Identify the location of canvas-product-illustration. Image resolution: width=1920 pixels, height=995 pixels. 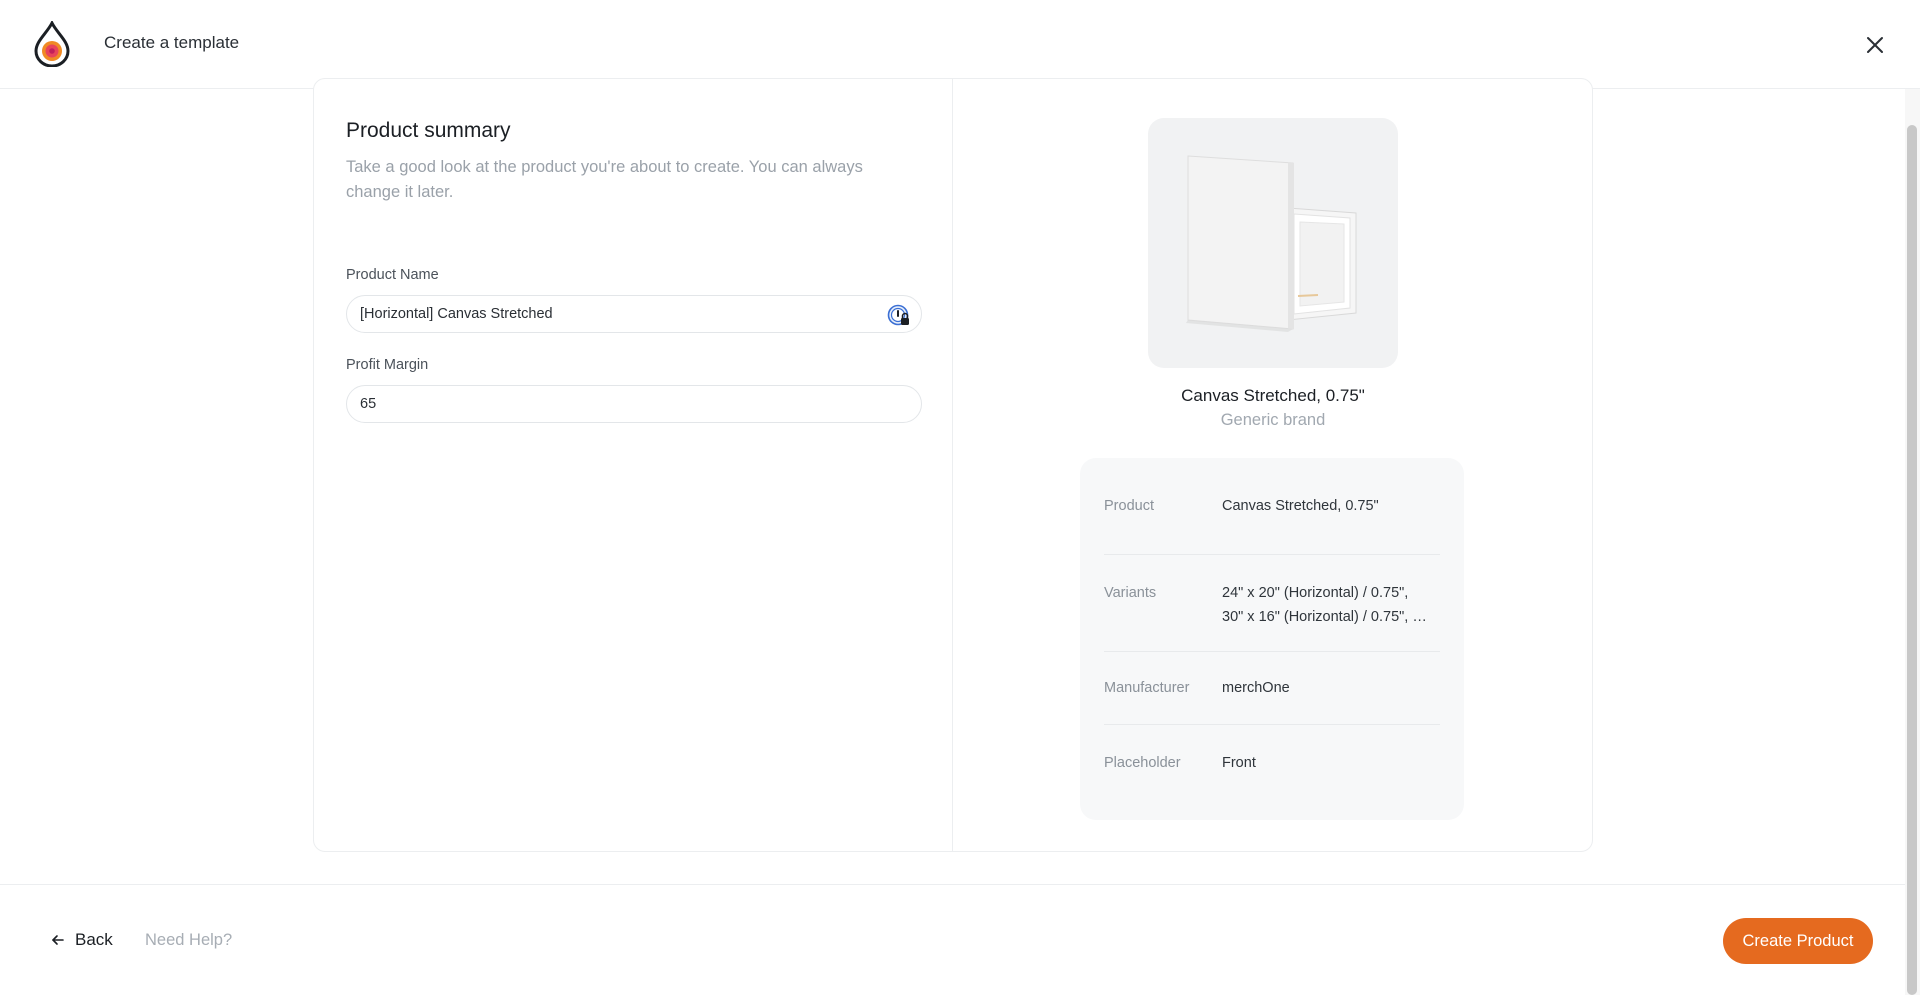
(1271, 243).